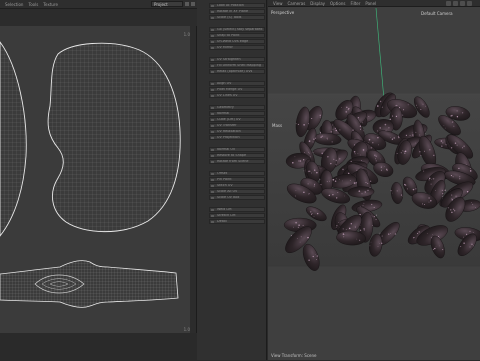 The image size is (480, 361). Describe the element at coordinates (237, 179) in the screenshot. I see `tool-item: Pin Paint` at that location.